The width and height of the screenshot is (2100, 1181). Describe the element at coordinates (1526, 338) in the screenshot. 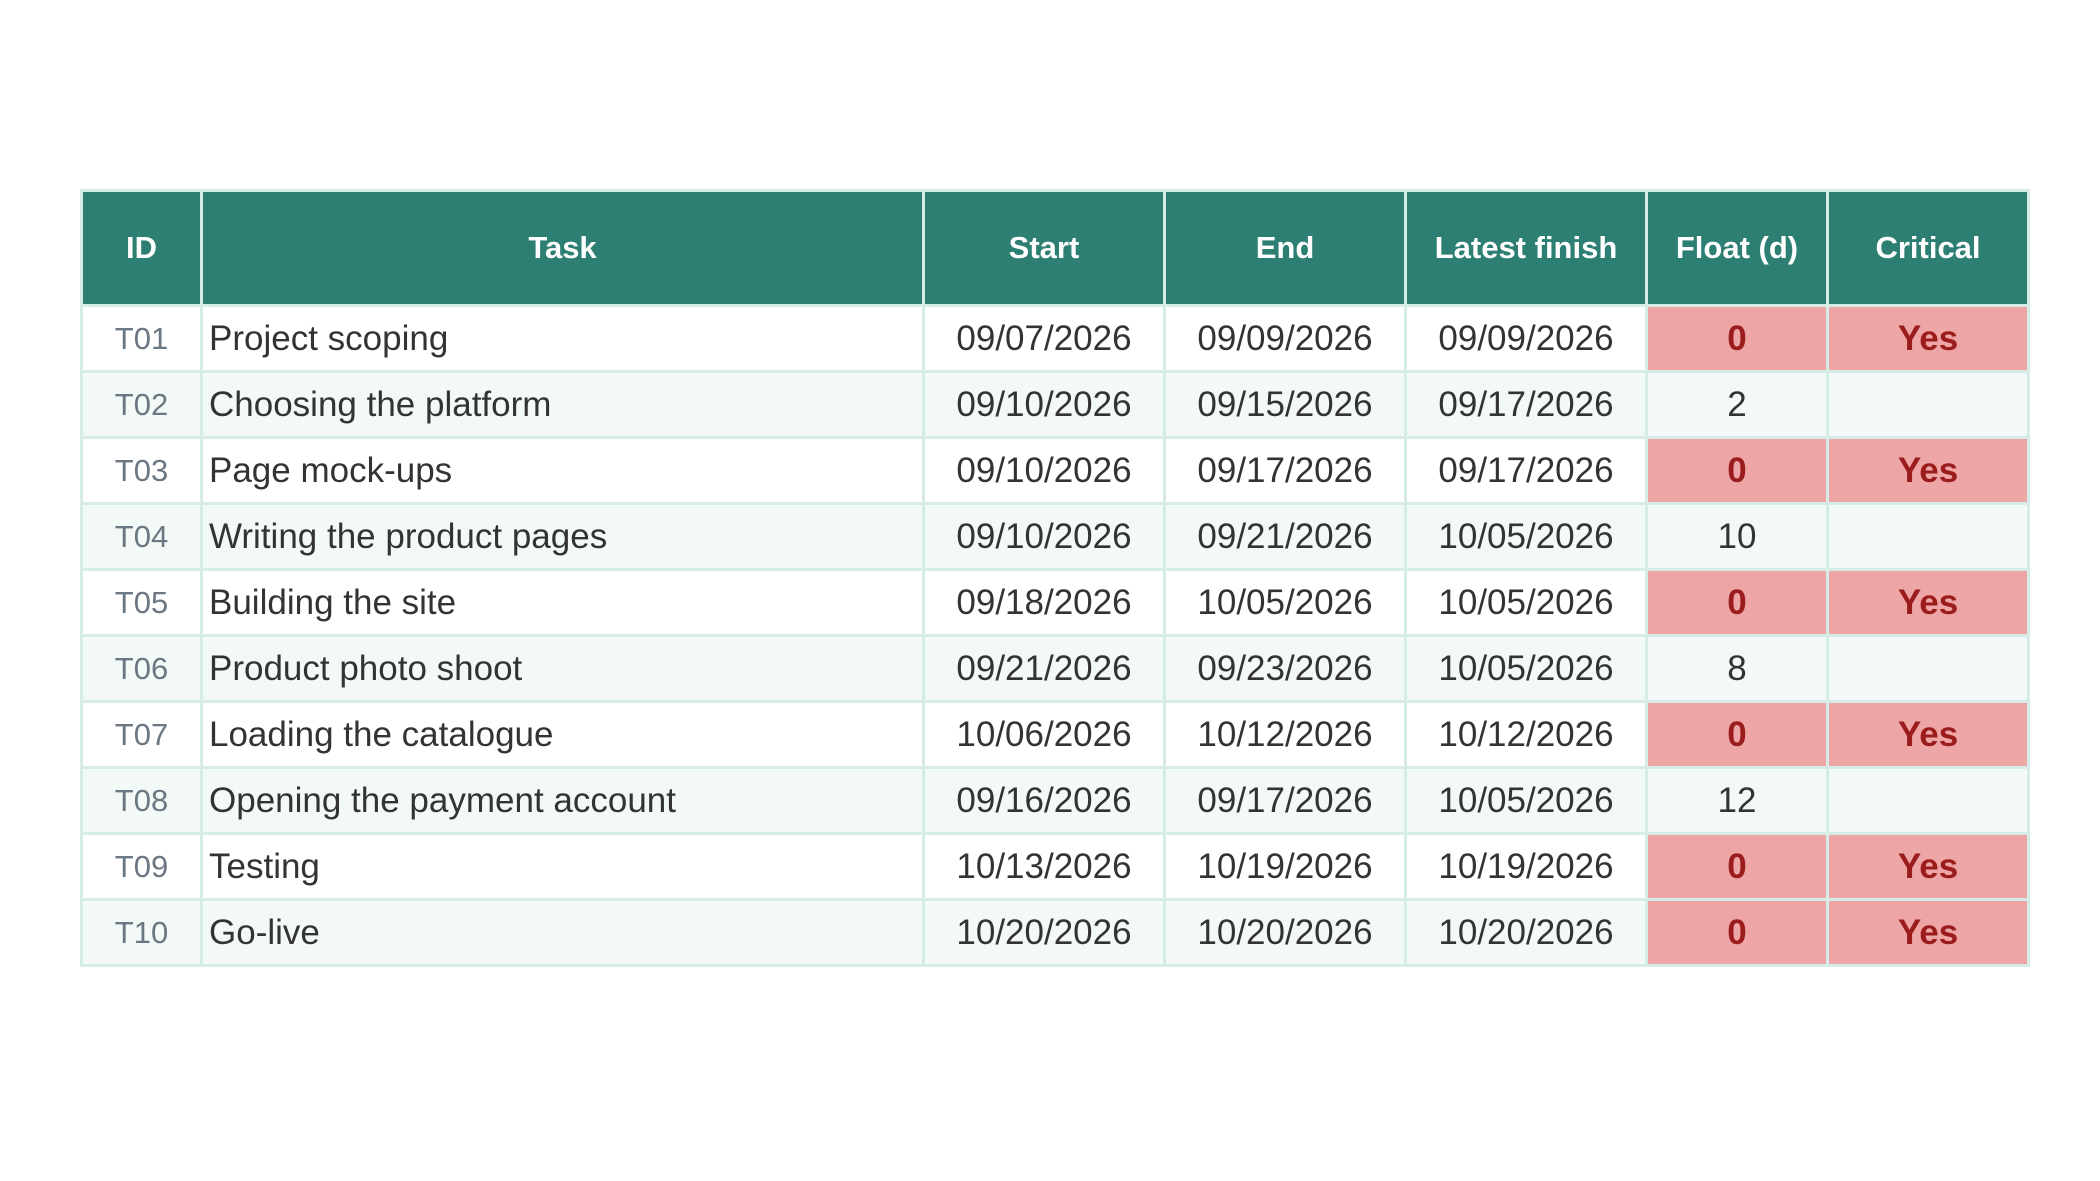

I see `latest-finish-cell: 09/09/2026` at that location.